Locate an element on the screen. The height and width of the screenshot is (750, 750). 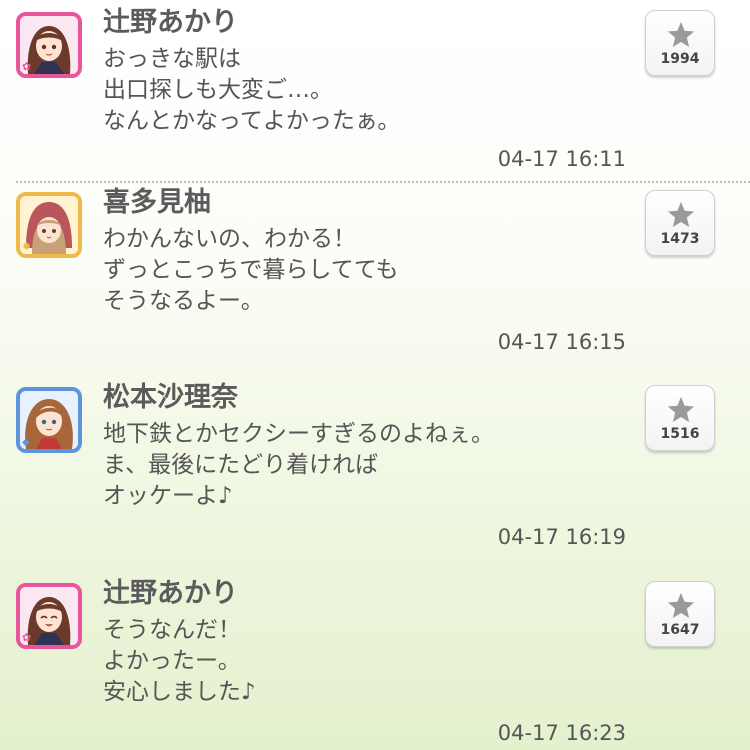
message-text: 地下鉄とかセクシーすぎるのよねぇ。 ま、最後にたどり着ければ オッケーよ♪ is located at coordinates (298, 465).